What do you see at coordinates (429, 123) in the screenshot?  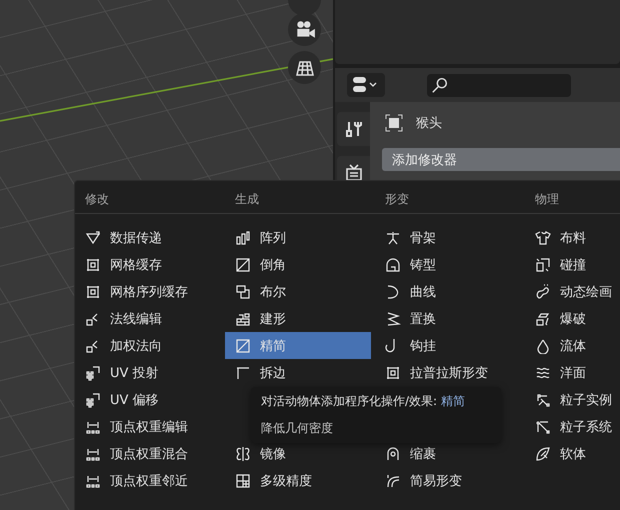 I see `object-name: 猴头` at bounding box center [429, 123].